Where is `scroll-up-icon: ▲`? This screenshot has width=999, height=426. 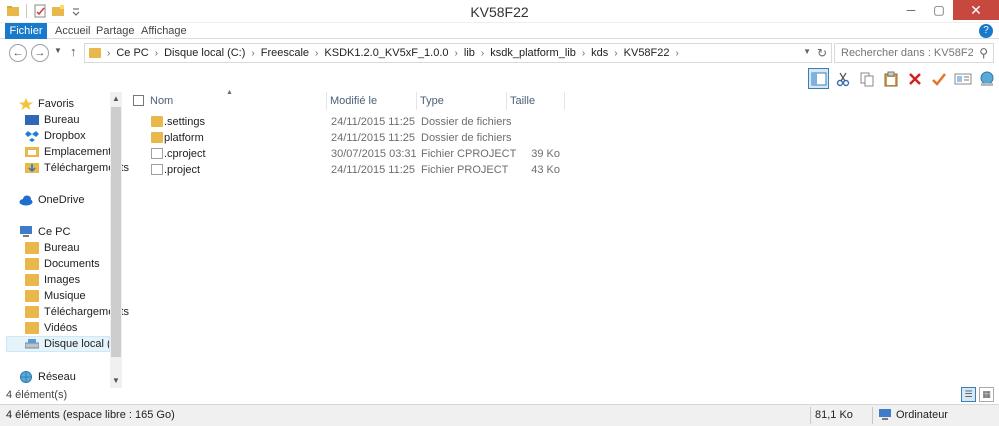
scroll-up-icon: ▲ is located at coordinates (116, 99).